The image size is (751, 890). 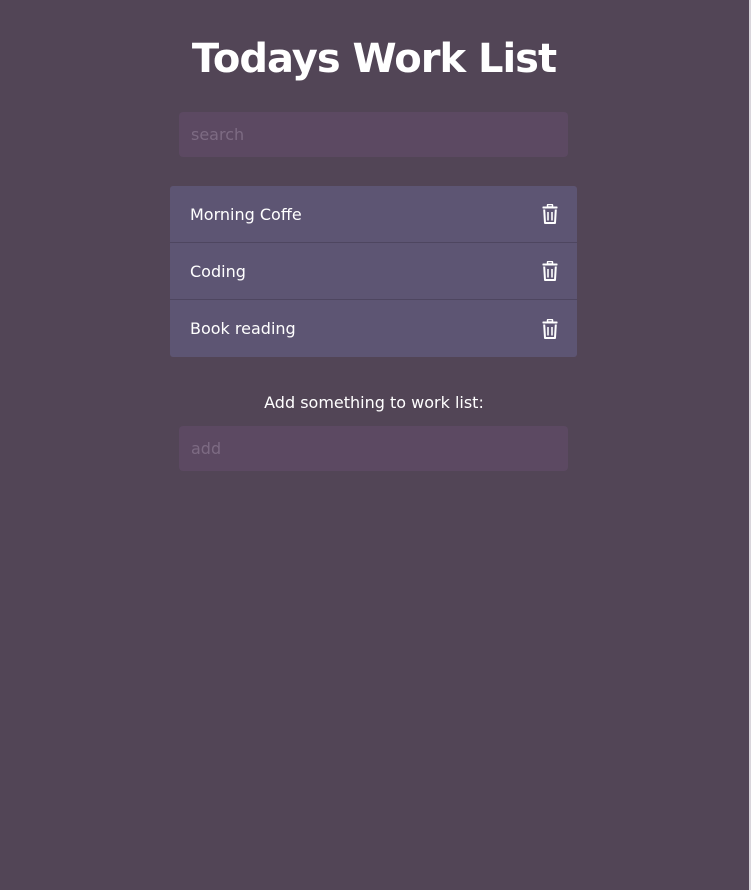 I want to click on add-form-label: Add something to work list:, so click(x=374, y=402).